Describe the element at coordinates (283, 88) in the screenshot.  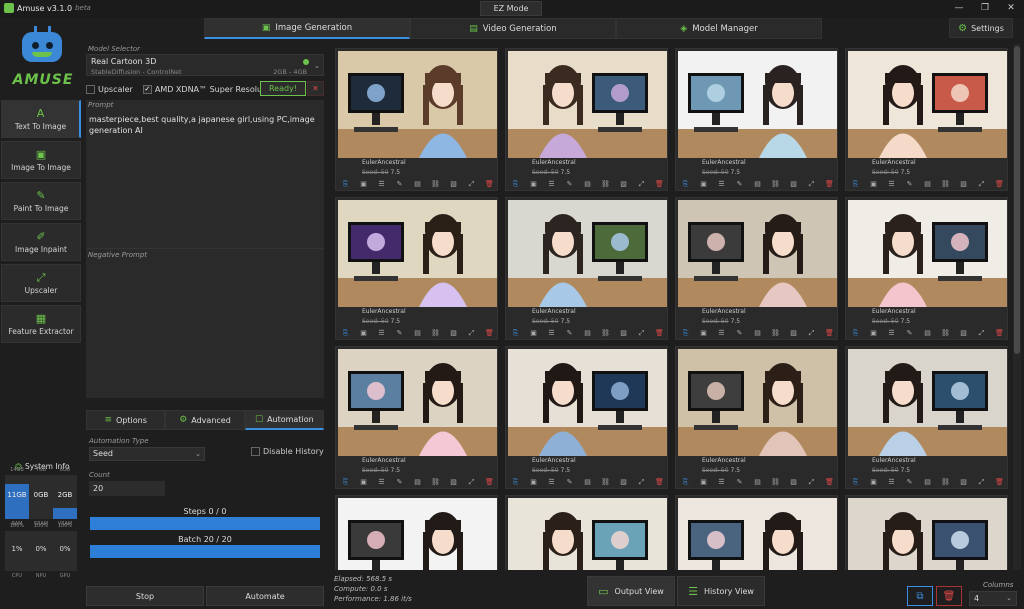
I see `ready-button: Ready!` at that location.